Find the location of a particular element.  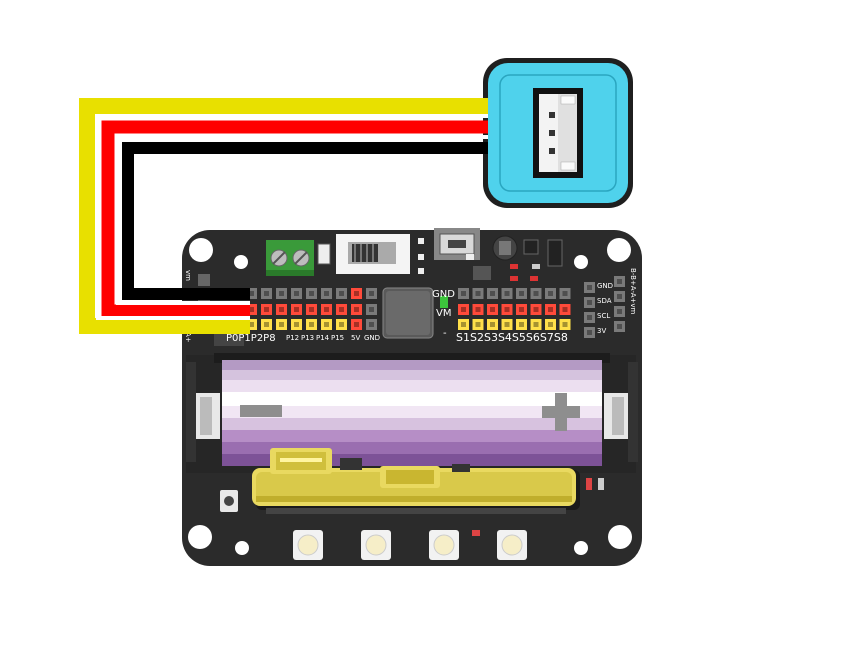

center-gnd-label: GND is located at coordinates (443, 294).